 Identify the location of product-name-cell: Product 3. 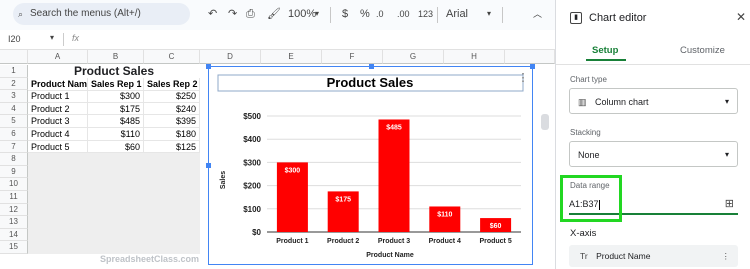
(58, 121).